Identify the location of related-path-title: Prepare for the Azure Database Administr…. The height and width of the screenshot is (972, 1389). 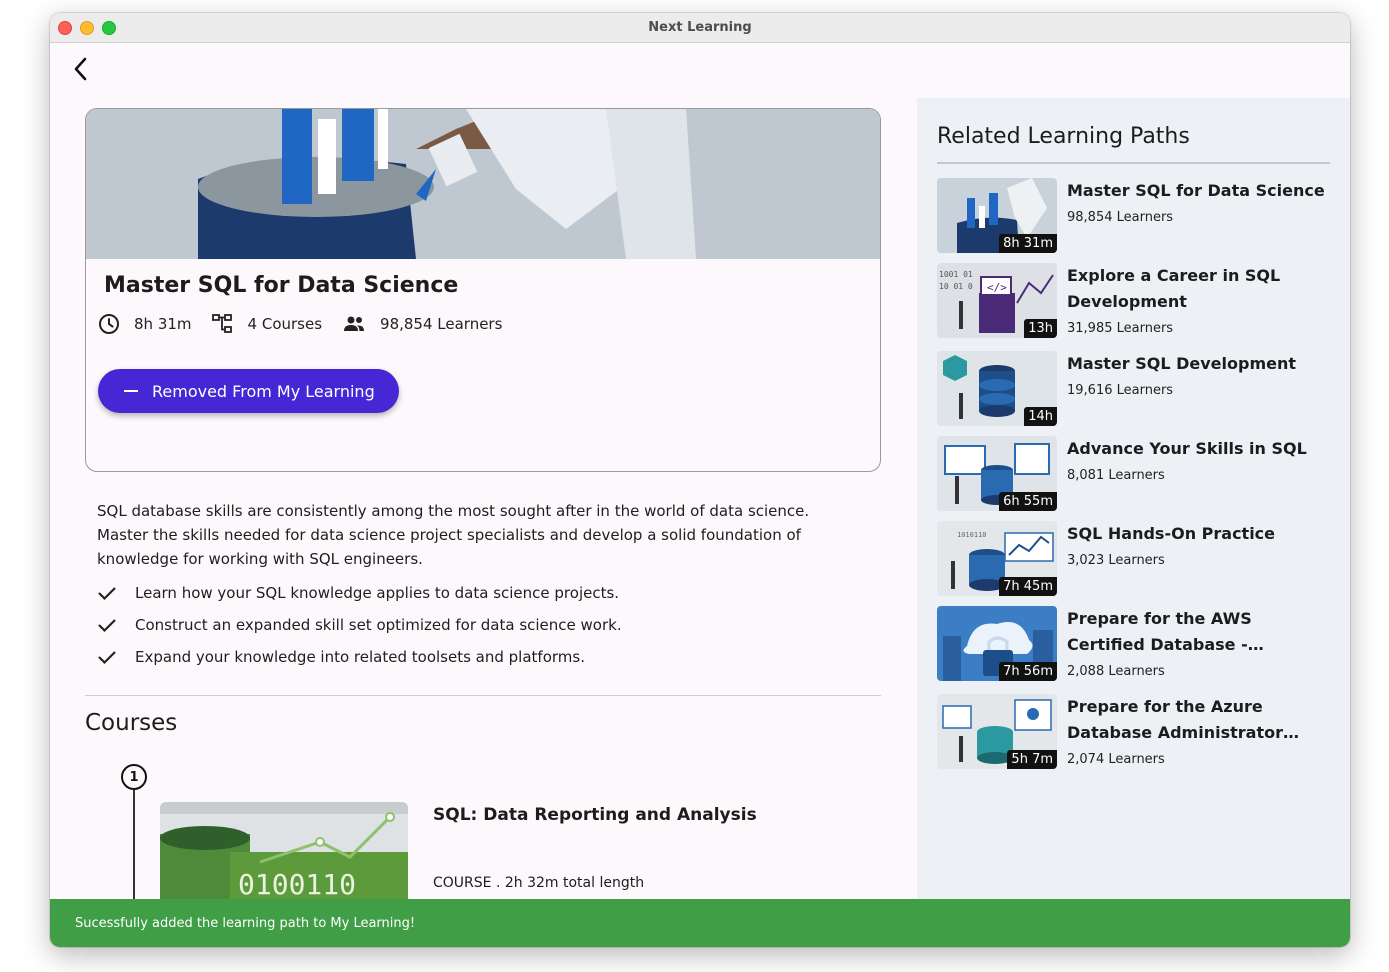
(1175, 719).